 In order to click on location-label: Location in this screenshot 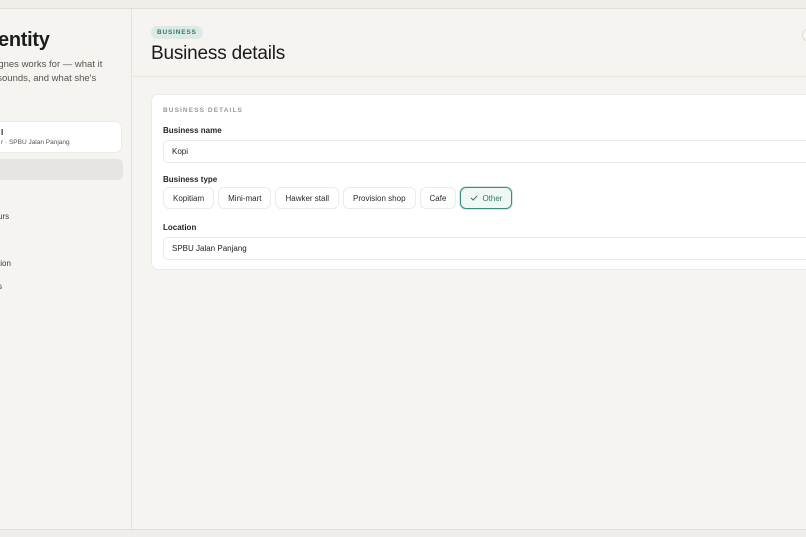, I will do `click(180, 227)`.